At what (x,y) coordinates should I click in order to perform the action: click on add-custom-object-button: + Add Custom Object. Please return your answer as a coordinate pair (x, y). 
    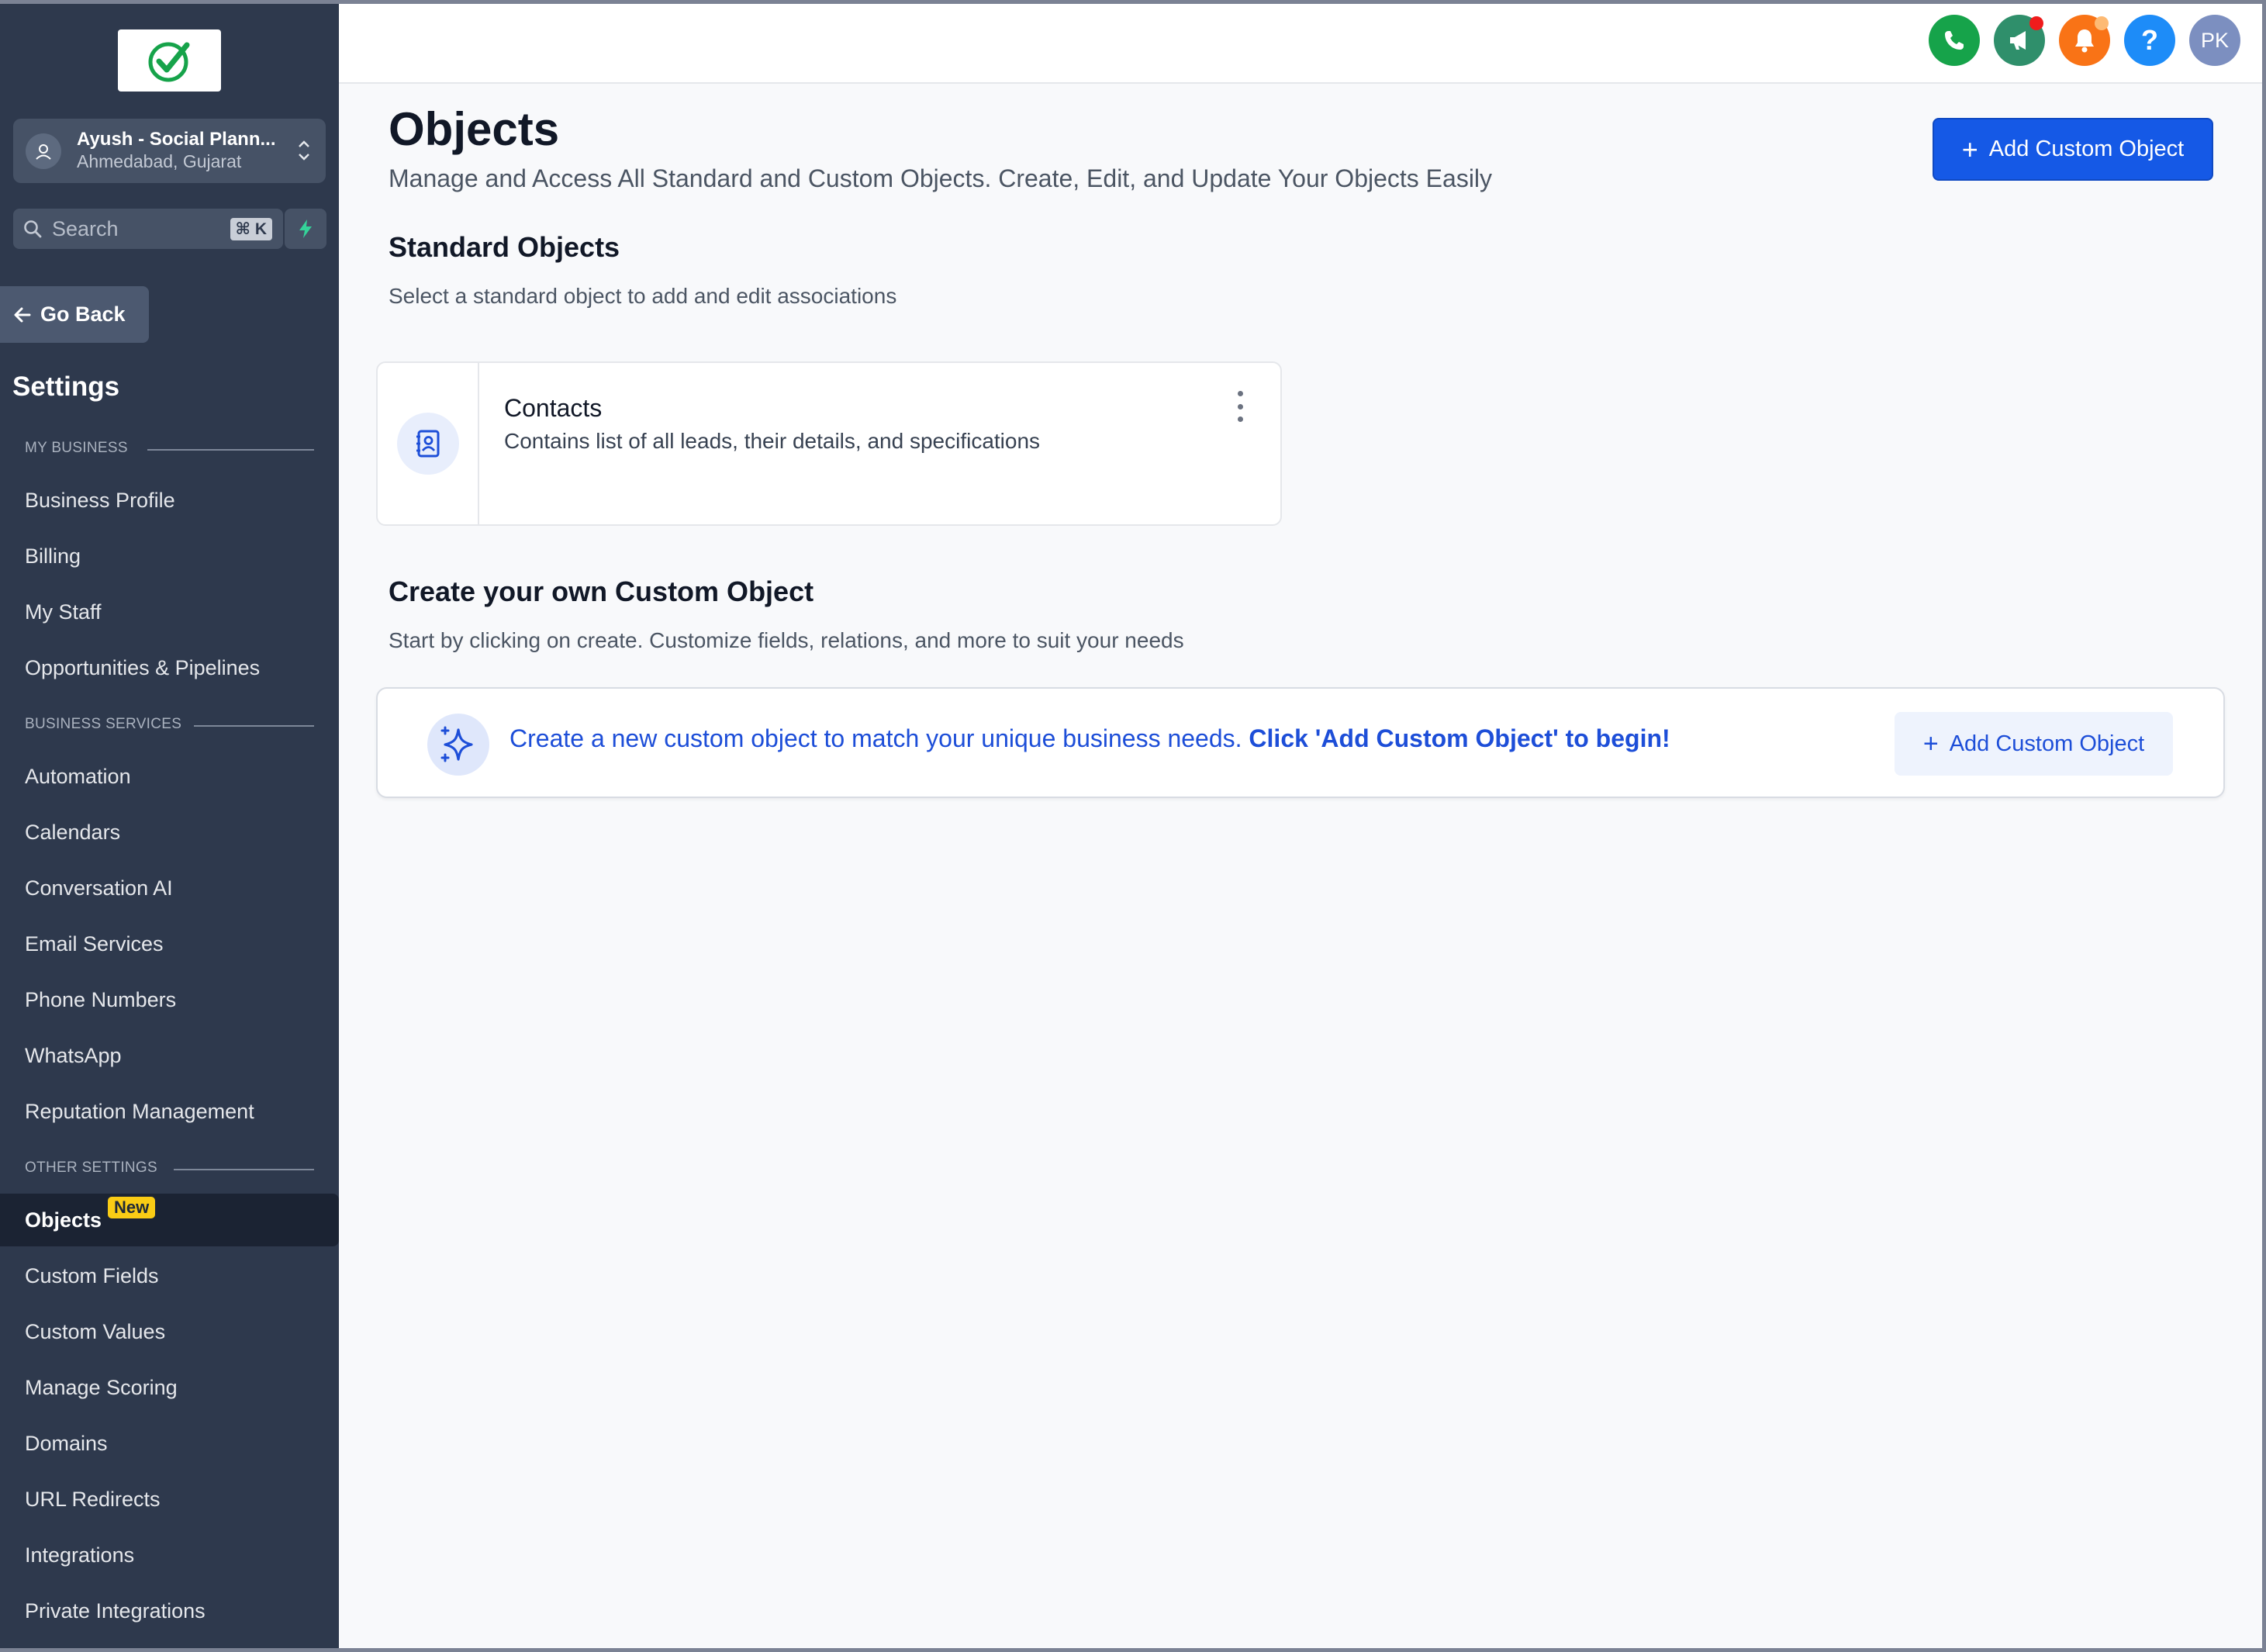
    Looking at the image, I should click on (2073, 149).